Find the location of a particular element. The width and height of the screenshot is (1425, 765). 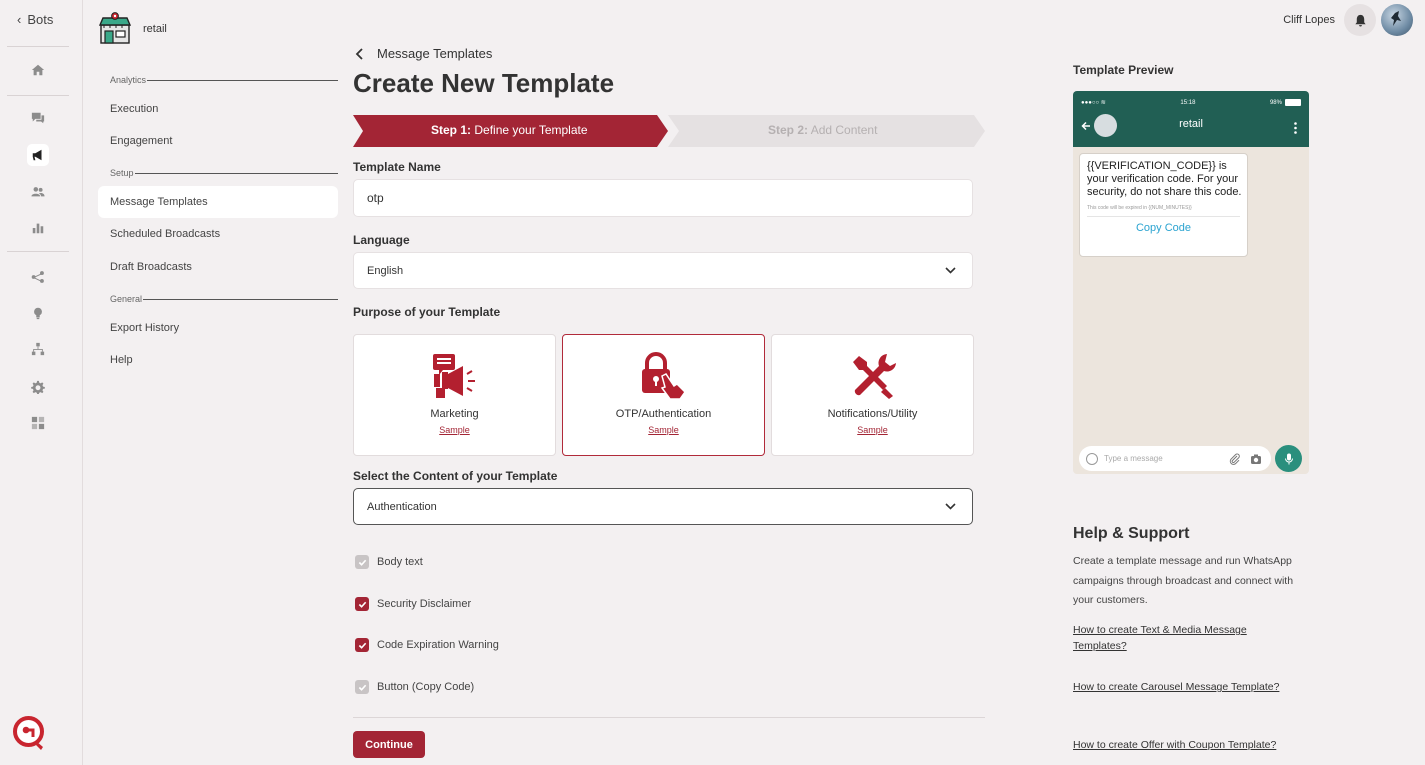

emoji-icon is located at coordinates (1092, 458).